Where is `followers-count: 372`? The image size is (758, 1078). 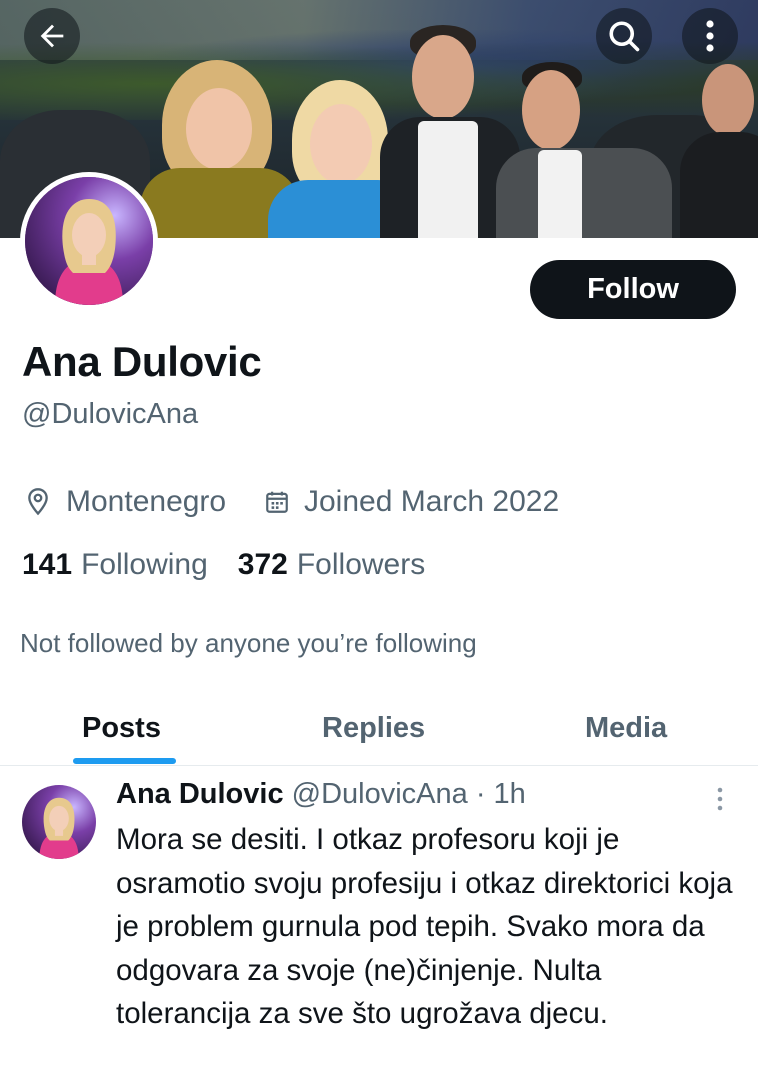
followers-count: 372 is located at coordinates (262, 564).